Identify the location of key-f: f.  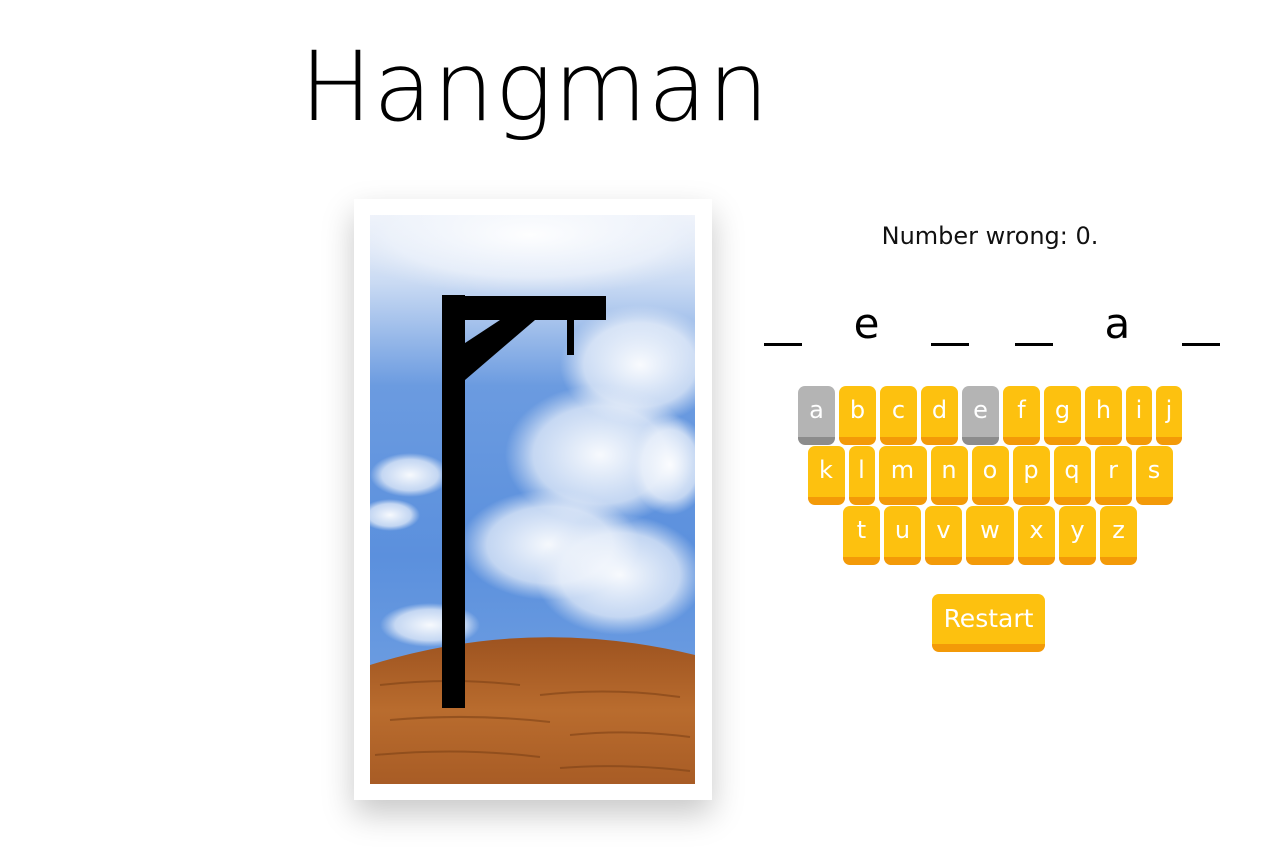
(1021, 415).